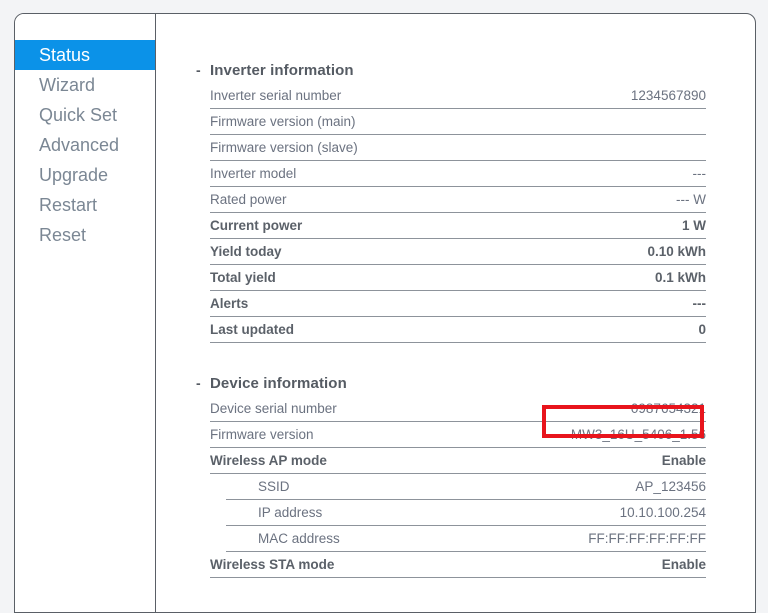  What do you see at coordinates (458, 96) in the screenshot?
I see `table-row: Inverter serial number 1234567890` at bounding box center [458, 96].